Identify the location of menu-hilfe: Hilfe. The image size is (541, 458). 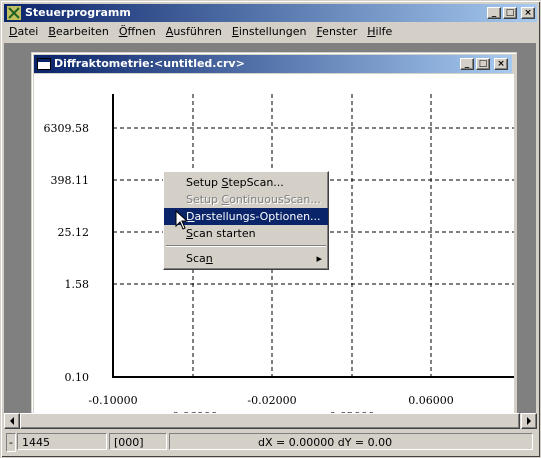
(379, 32).